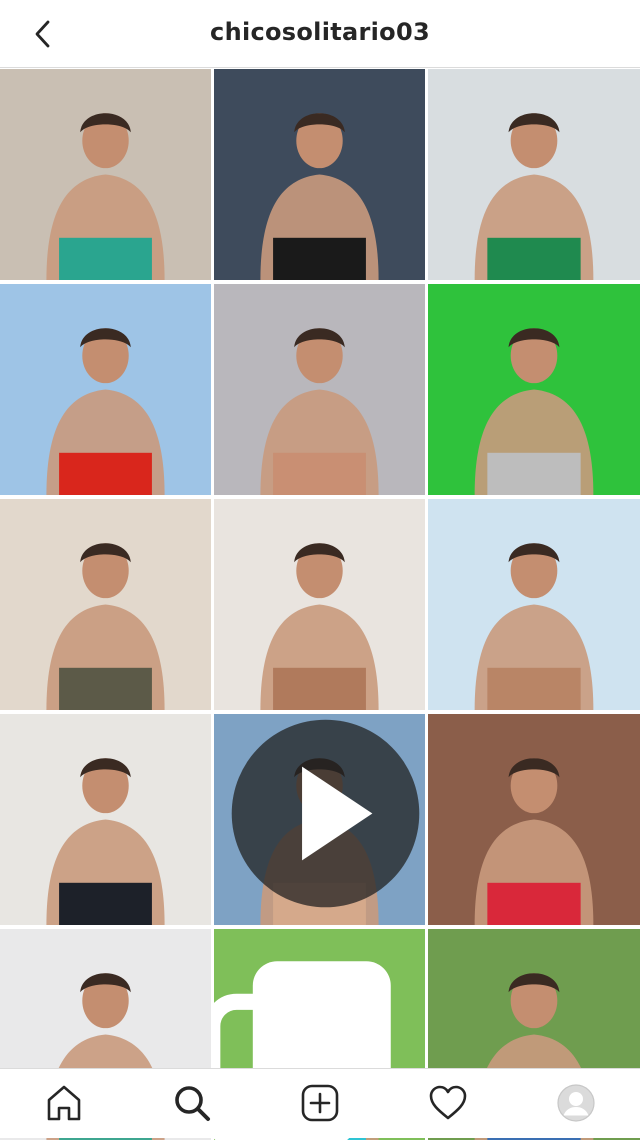 This screenshot has height=1140, width=640. I want to click on search-icon, so click(192, 1103).